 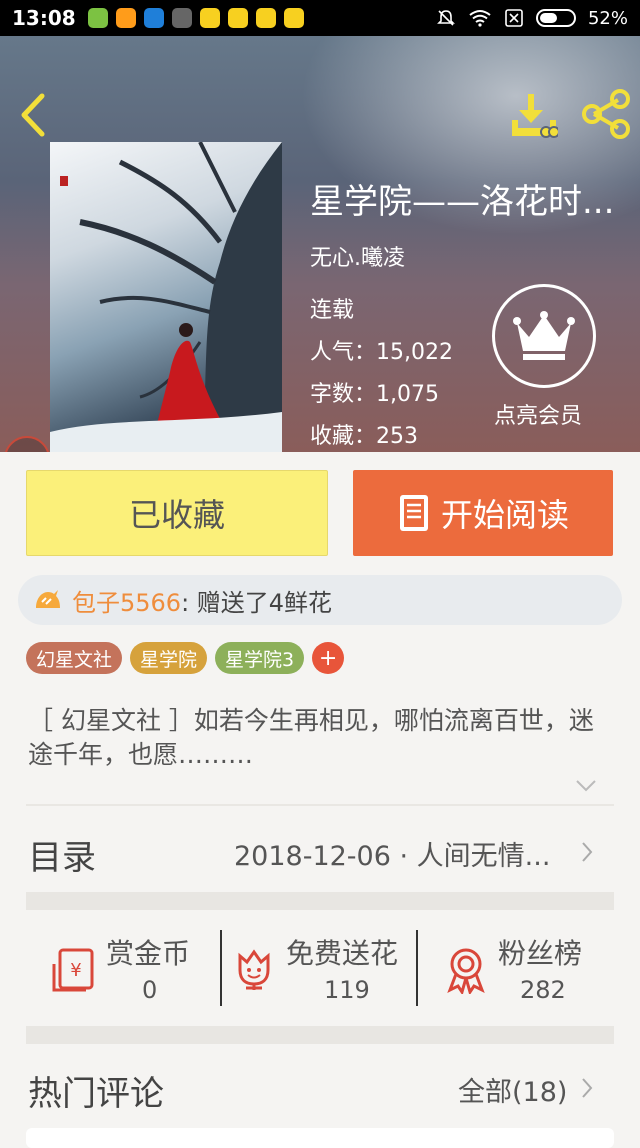 I want to click on reward-coins-value: 0, so click(x=150, y=990).